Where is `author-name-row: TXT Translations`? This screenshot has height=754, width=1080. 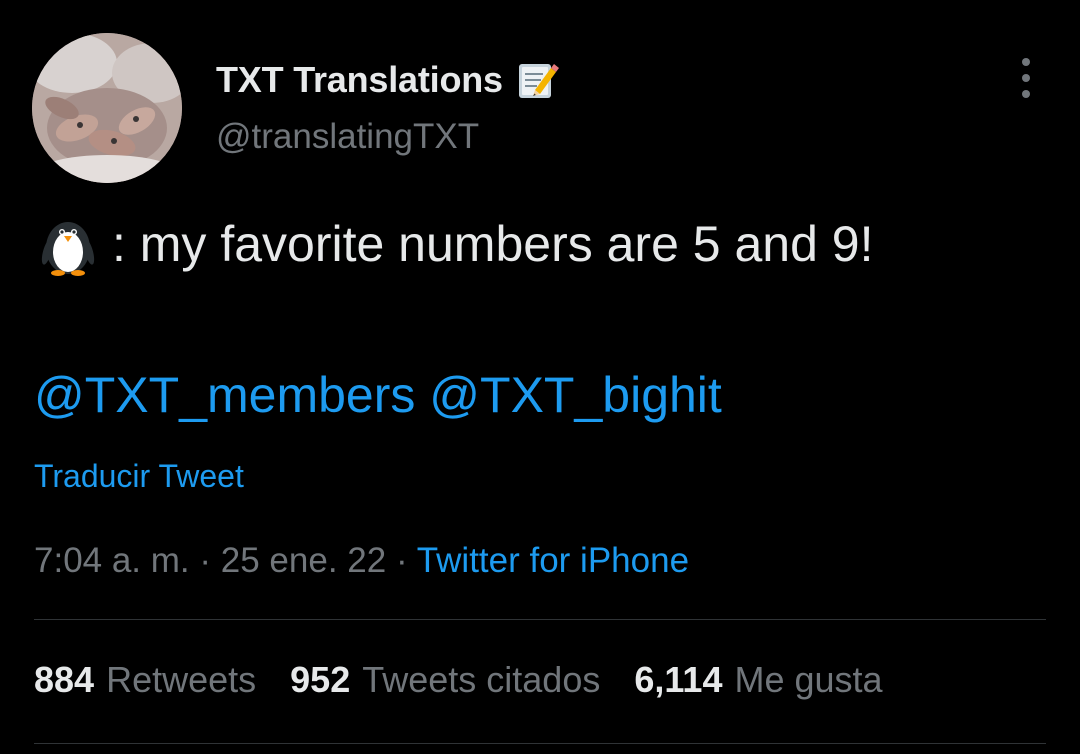 author-name-row: TXT Translations is located at coordinates (387, 80).